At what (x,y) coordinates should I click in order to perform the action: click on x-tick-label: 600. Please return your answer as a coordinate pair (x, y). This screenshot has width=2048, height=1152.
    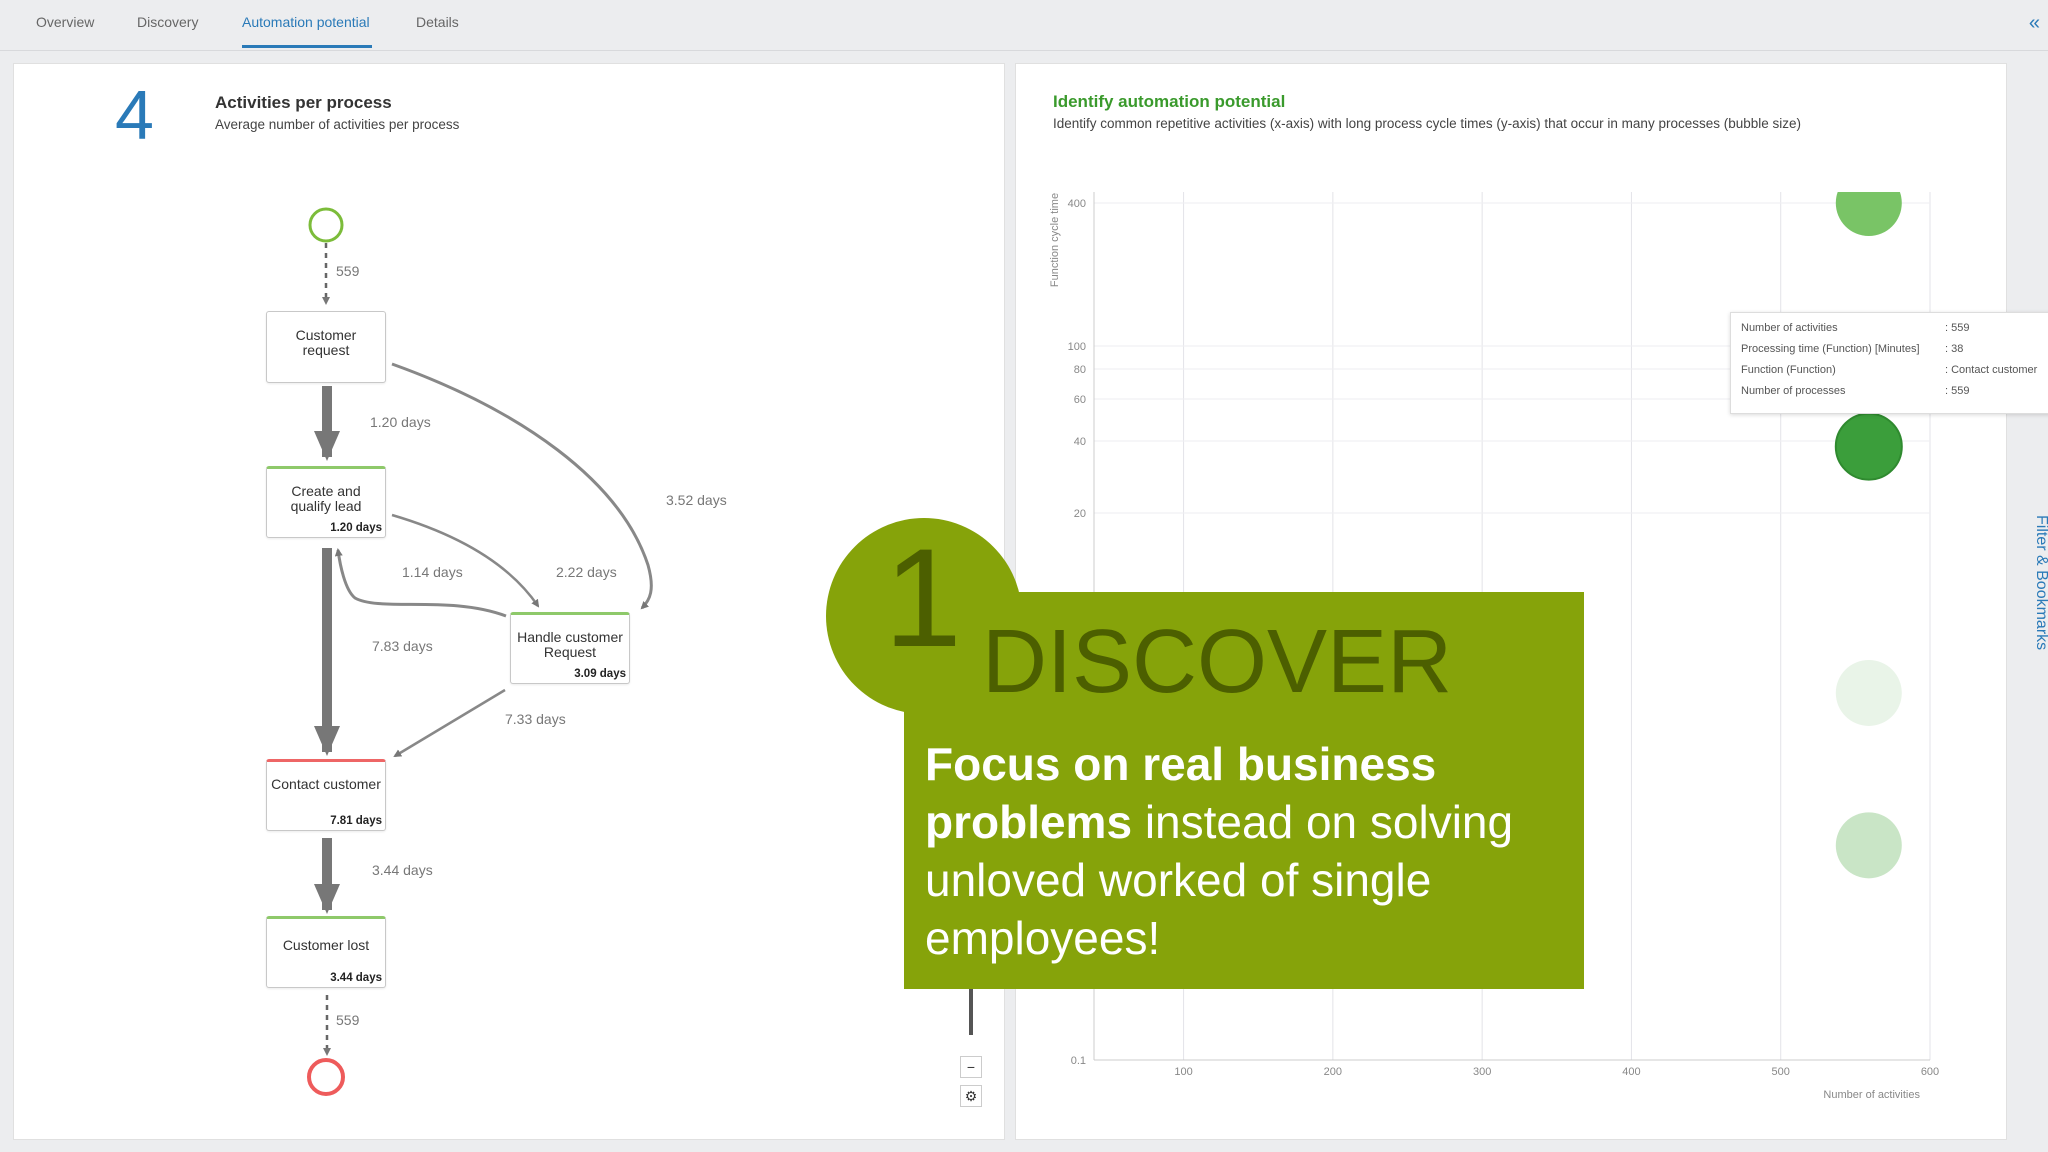
    Looking at the image, I should click on (1930, 1072).